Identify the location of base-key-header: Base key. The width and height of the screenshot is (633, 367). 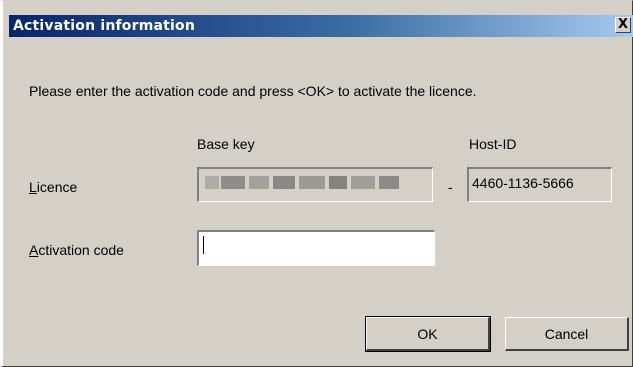
(226, 144).